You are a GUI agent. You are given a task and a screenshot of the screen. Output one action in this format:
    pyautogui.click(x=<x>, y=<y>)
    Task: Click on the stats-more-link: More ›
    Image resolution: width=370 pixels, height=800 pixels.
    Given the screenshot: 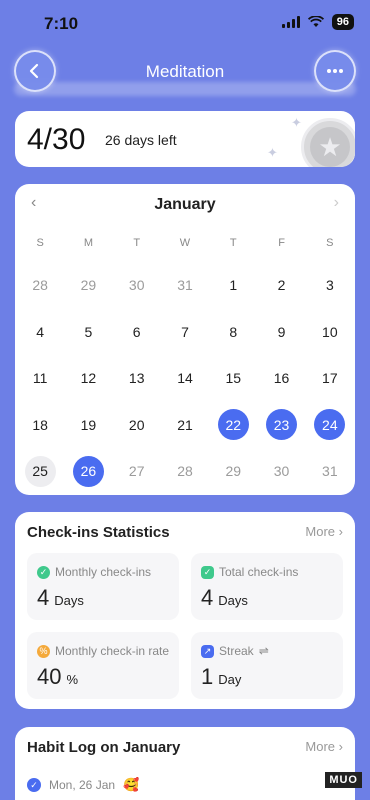 What is the action you would take?
    pyautogui.click(x=324, y=531)
    